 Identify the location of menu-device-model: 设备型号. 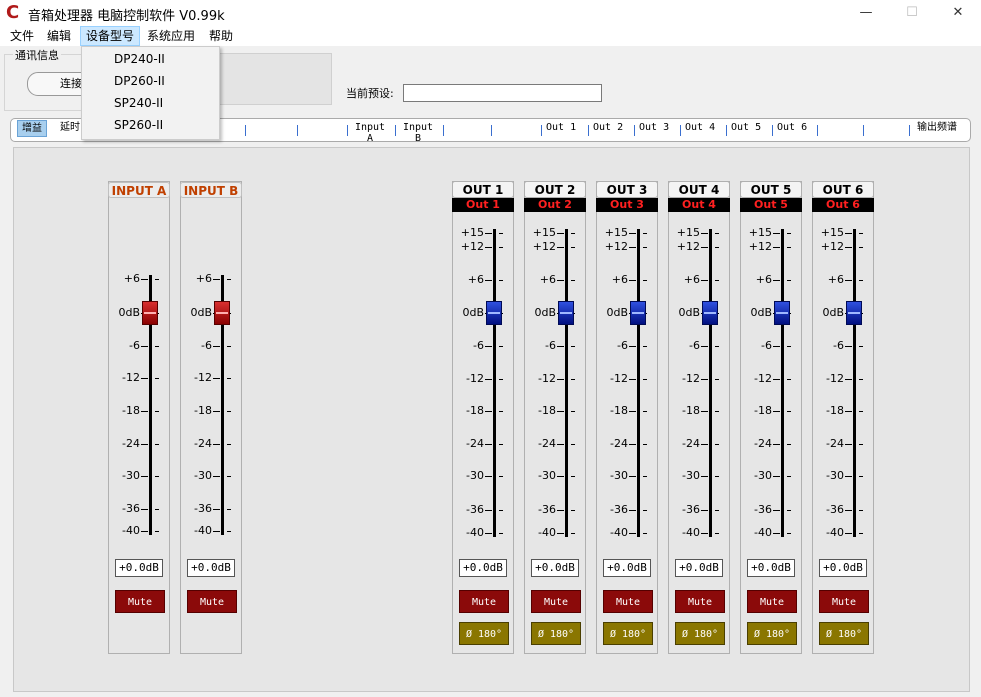
(110, 36).